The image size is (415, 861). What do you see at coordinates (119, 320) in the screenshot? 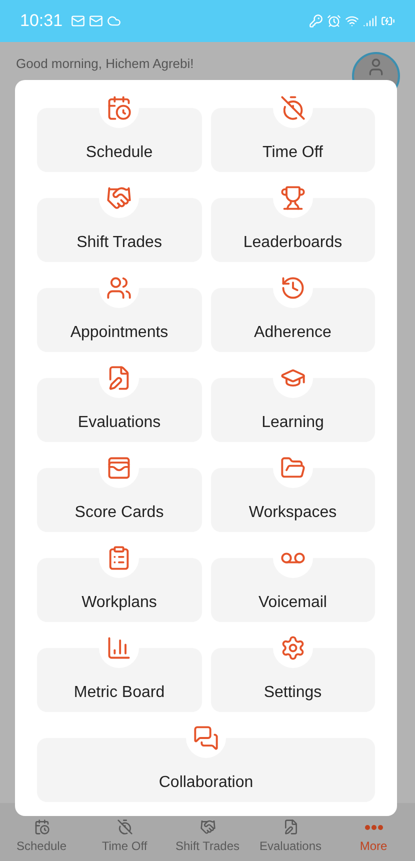
I see `menu-tile: Appointments` at bounding box center [119, 320].